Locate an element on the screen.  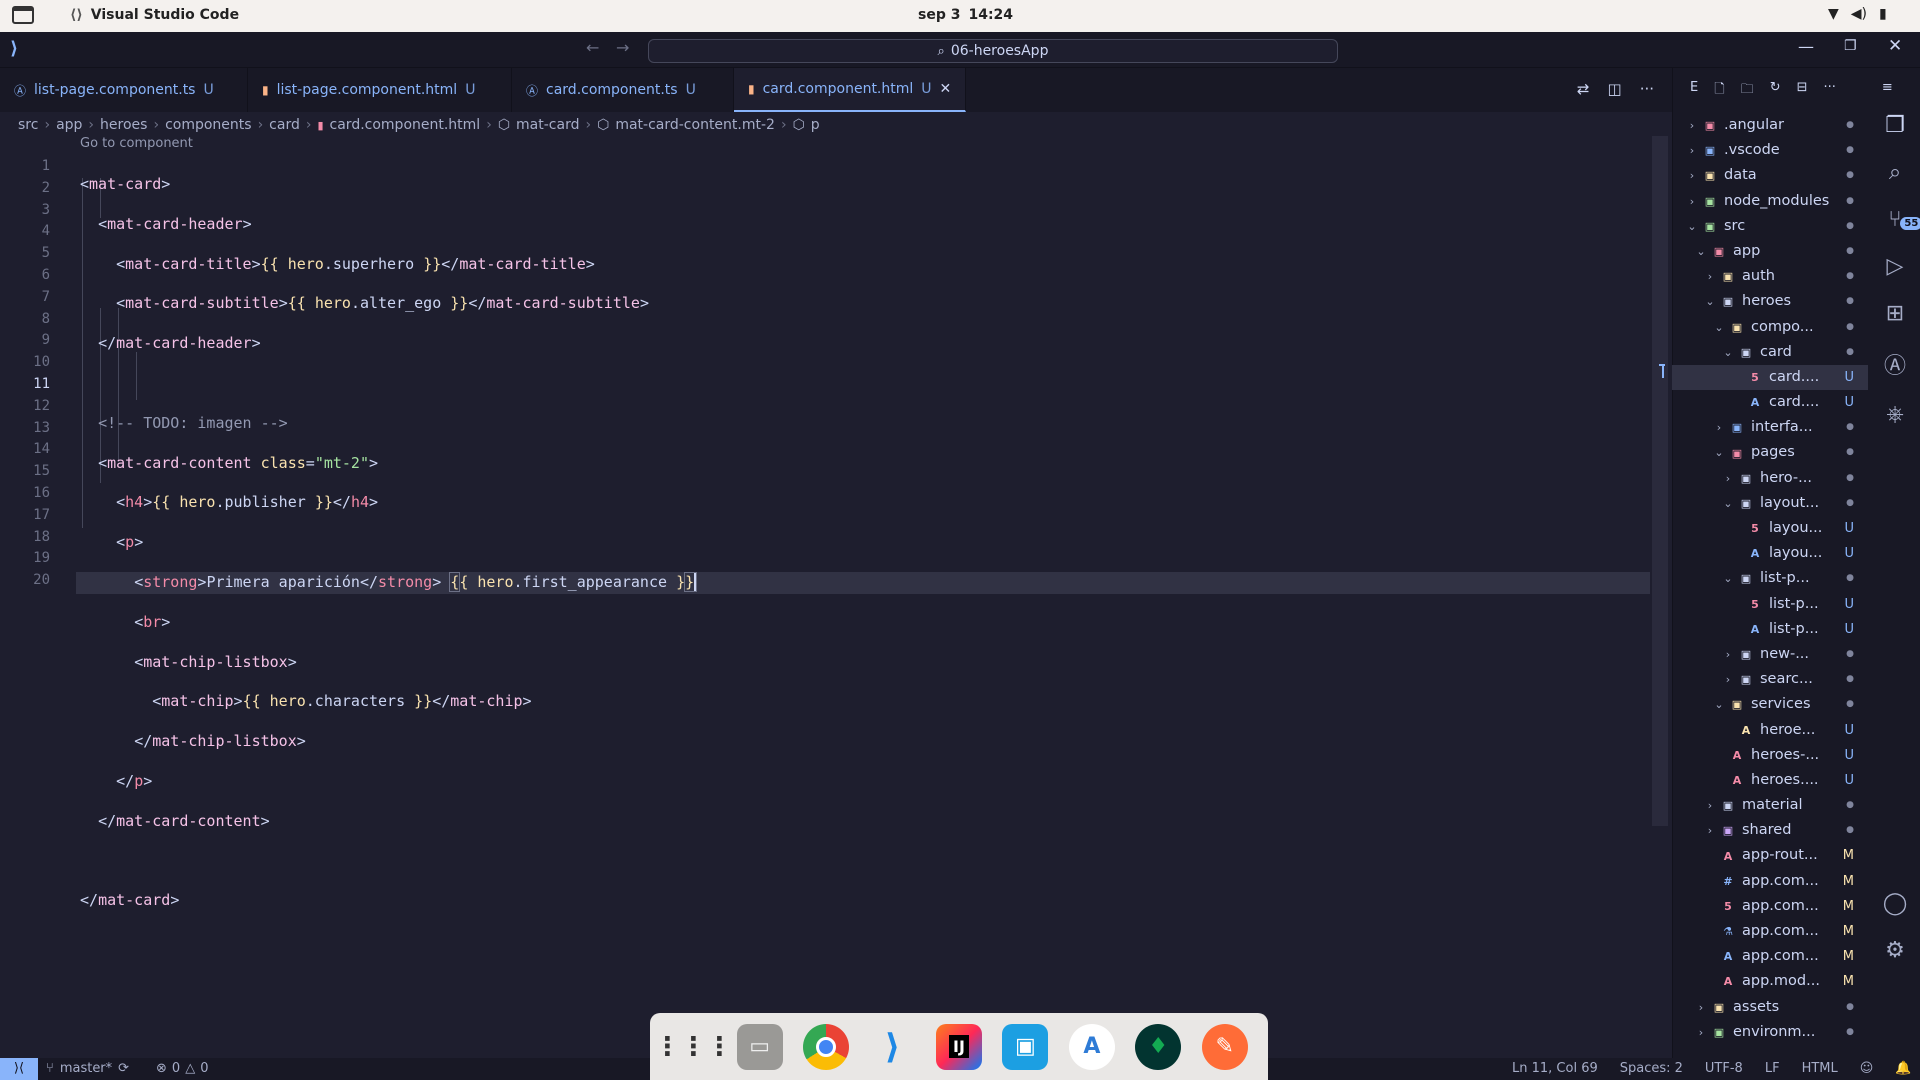
warning-count: 0 is located at coordinates (204, 1068).